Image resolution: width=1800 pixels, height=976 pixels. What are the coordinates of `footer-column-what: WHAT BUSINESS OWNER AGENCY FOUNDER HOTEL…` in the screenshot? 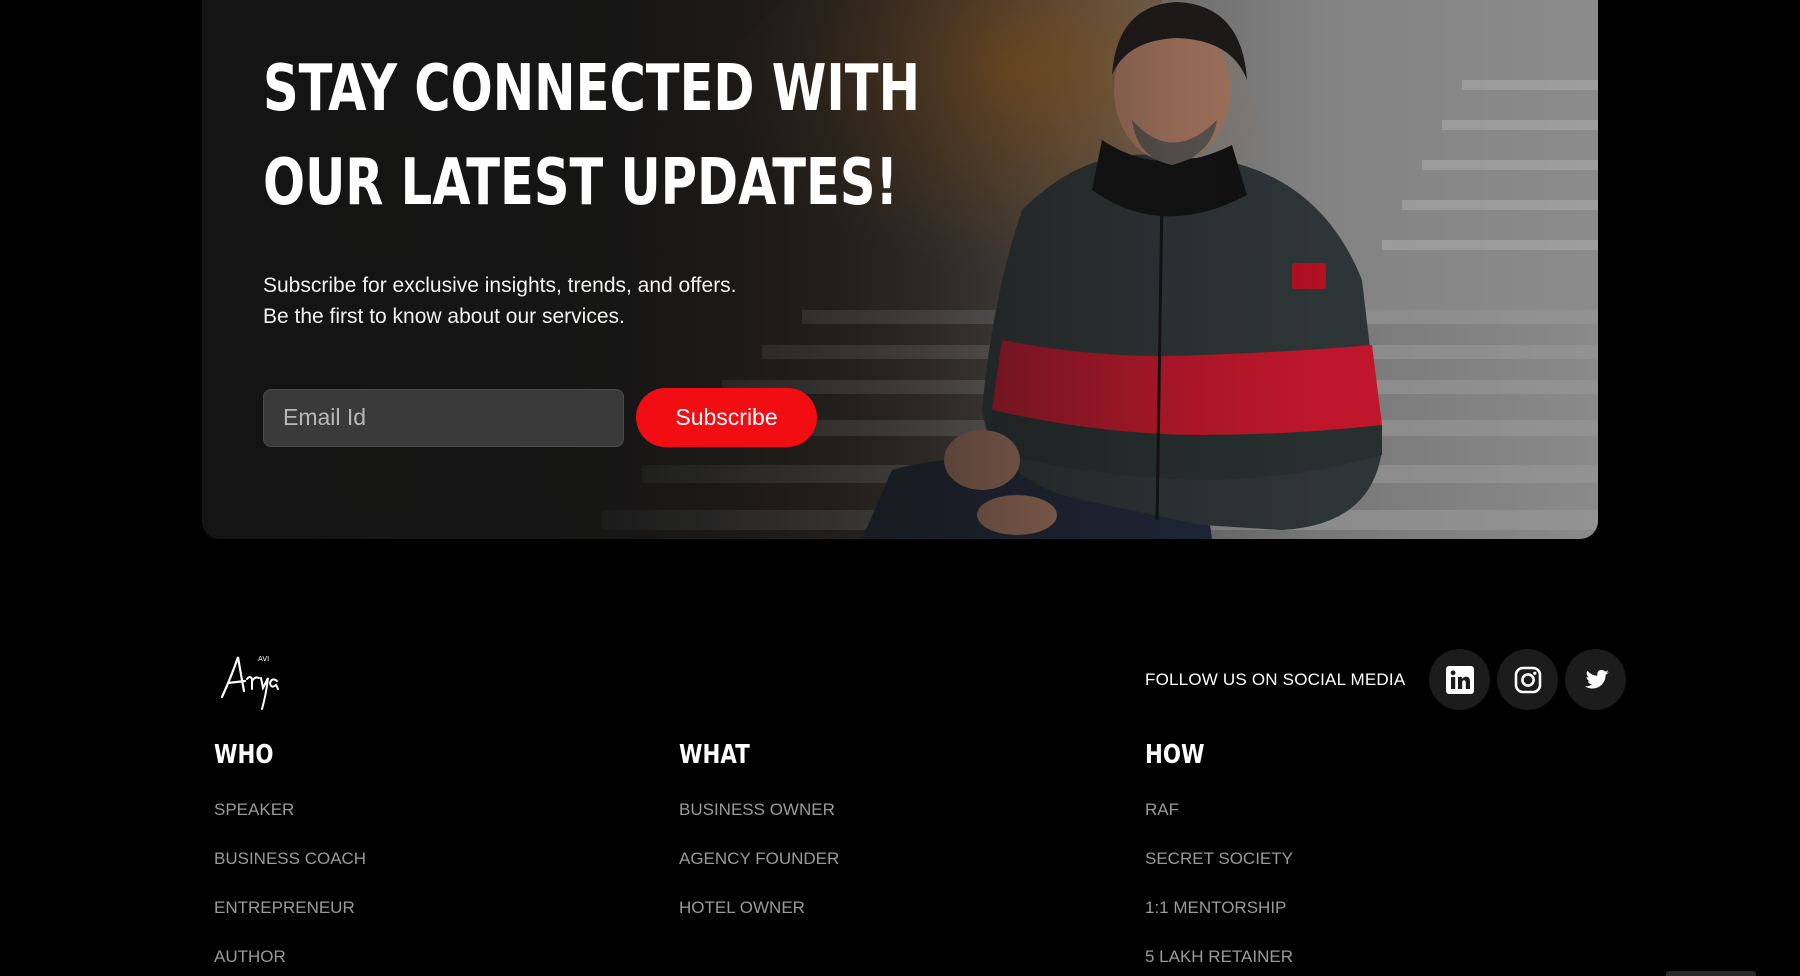 It's located at (759, 843).